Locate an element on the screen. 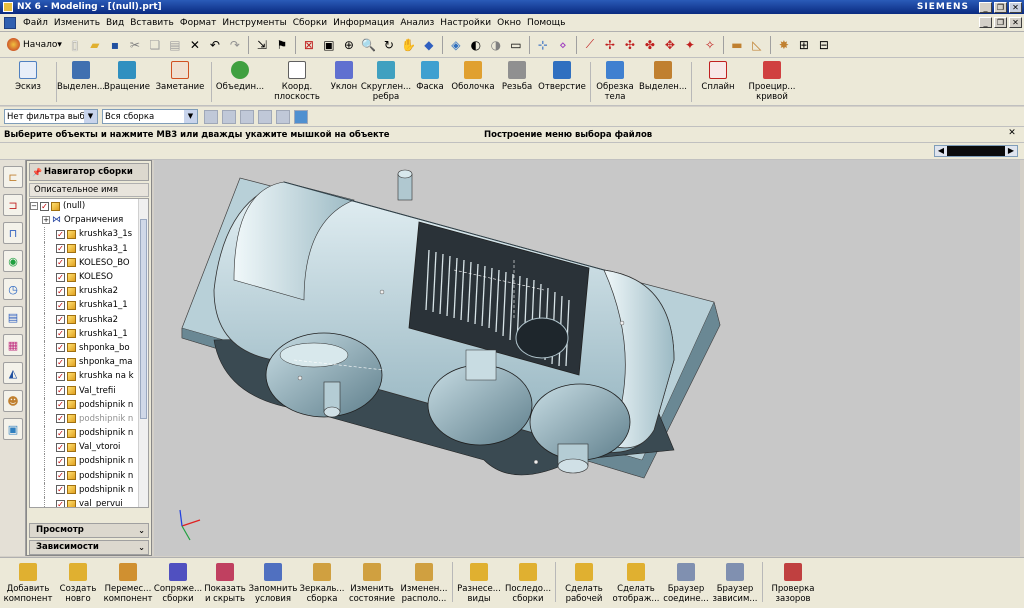 Image resolution: width=1024 pixels, height=608 pixels. tree-row: ✓ KOLESO is located at coordinates (89, 277).